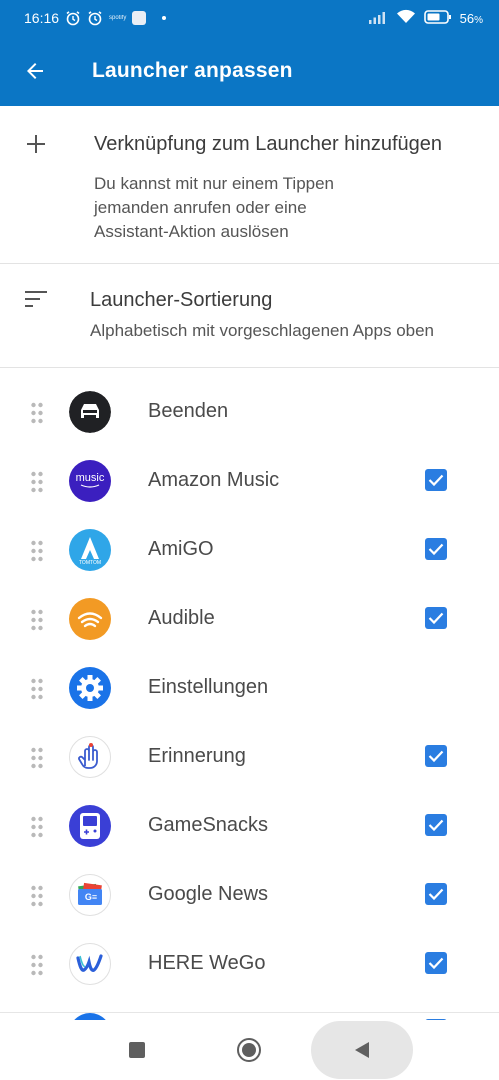 The width and height of the screenshot is (499, 1080). I want to click on status-time: 16:16, so click(42, 18).